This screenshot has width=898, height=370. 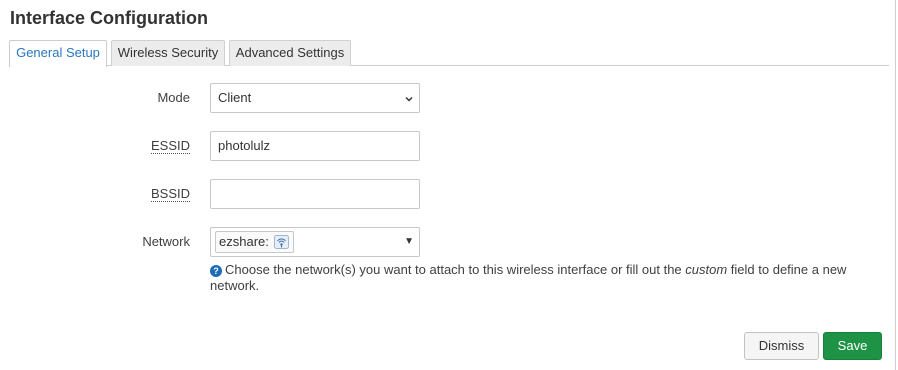 What do you see at coordinates (315, 194) in the screenshot?
I see `bssid-input` at bounding box center [315, 194].